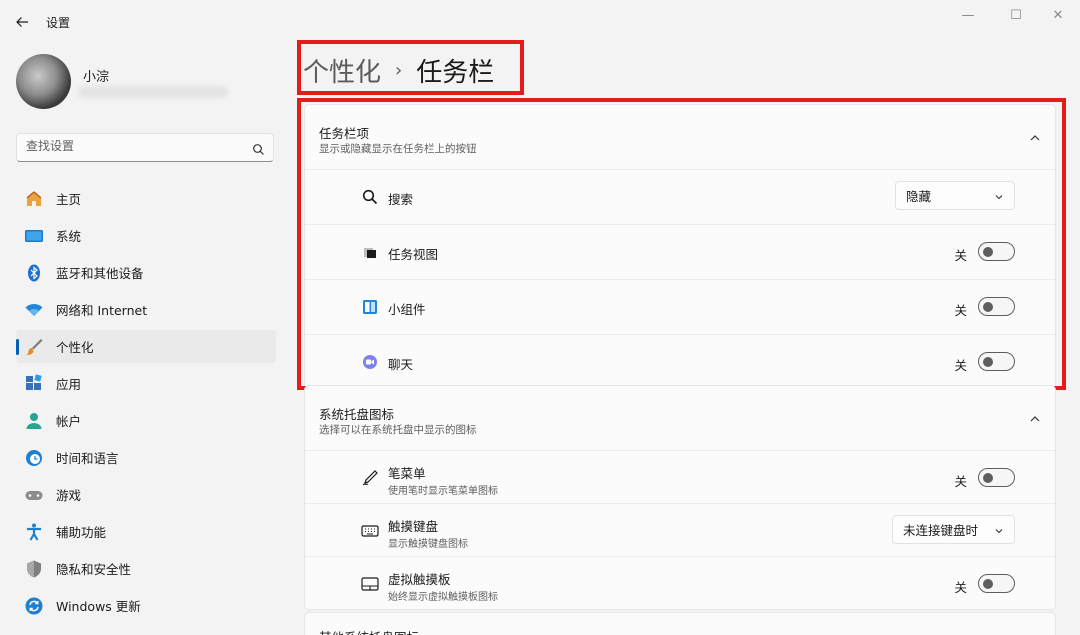 The height and width of the screenshot is (635, 1080). What do you see at coordinates (69, 384) in the screenshot?
I see `sidebar-item-label: 应用` at bounding box center [69, 384].